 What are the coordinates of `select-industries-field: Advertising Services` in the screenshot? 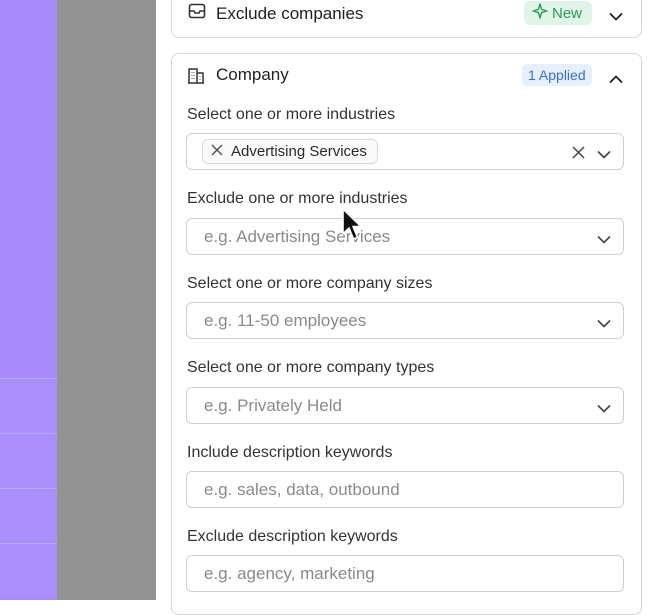 It's located at (405, 151).